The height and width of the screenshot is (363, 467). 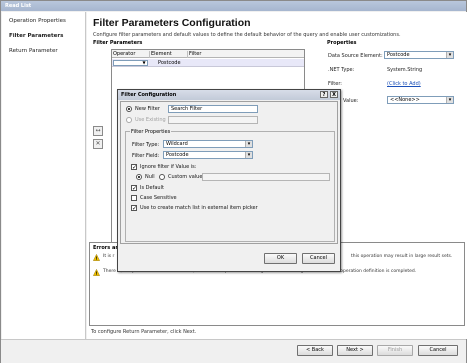 What do you see at coordinates (404, 84) in the screenshot?
I see `click-to-add-link: (Click to Add)` at bounding box center [404, 84].